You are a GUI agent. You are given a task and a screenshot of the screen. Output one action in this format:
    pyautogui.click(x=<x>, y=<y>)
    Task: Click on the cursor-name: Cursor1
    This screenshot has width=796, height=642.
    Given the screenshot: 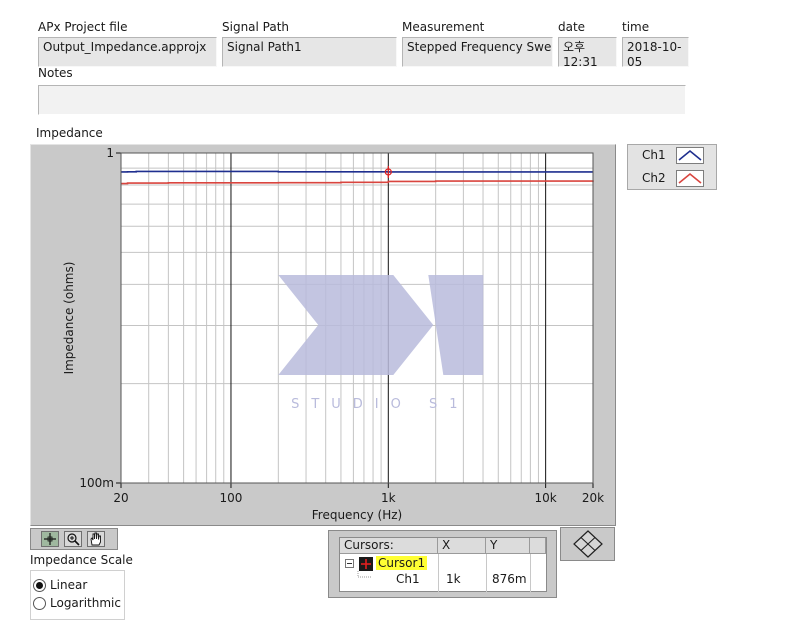 What is the action you would take?
    pyautogui.click(x=402, y=563)
    